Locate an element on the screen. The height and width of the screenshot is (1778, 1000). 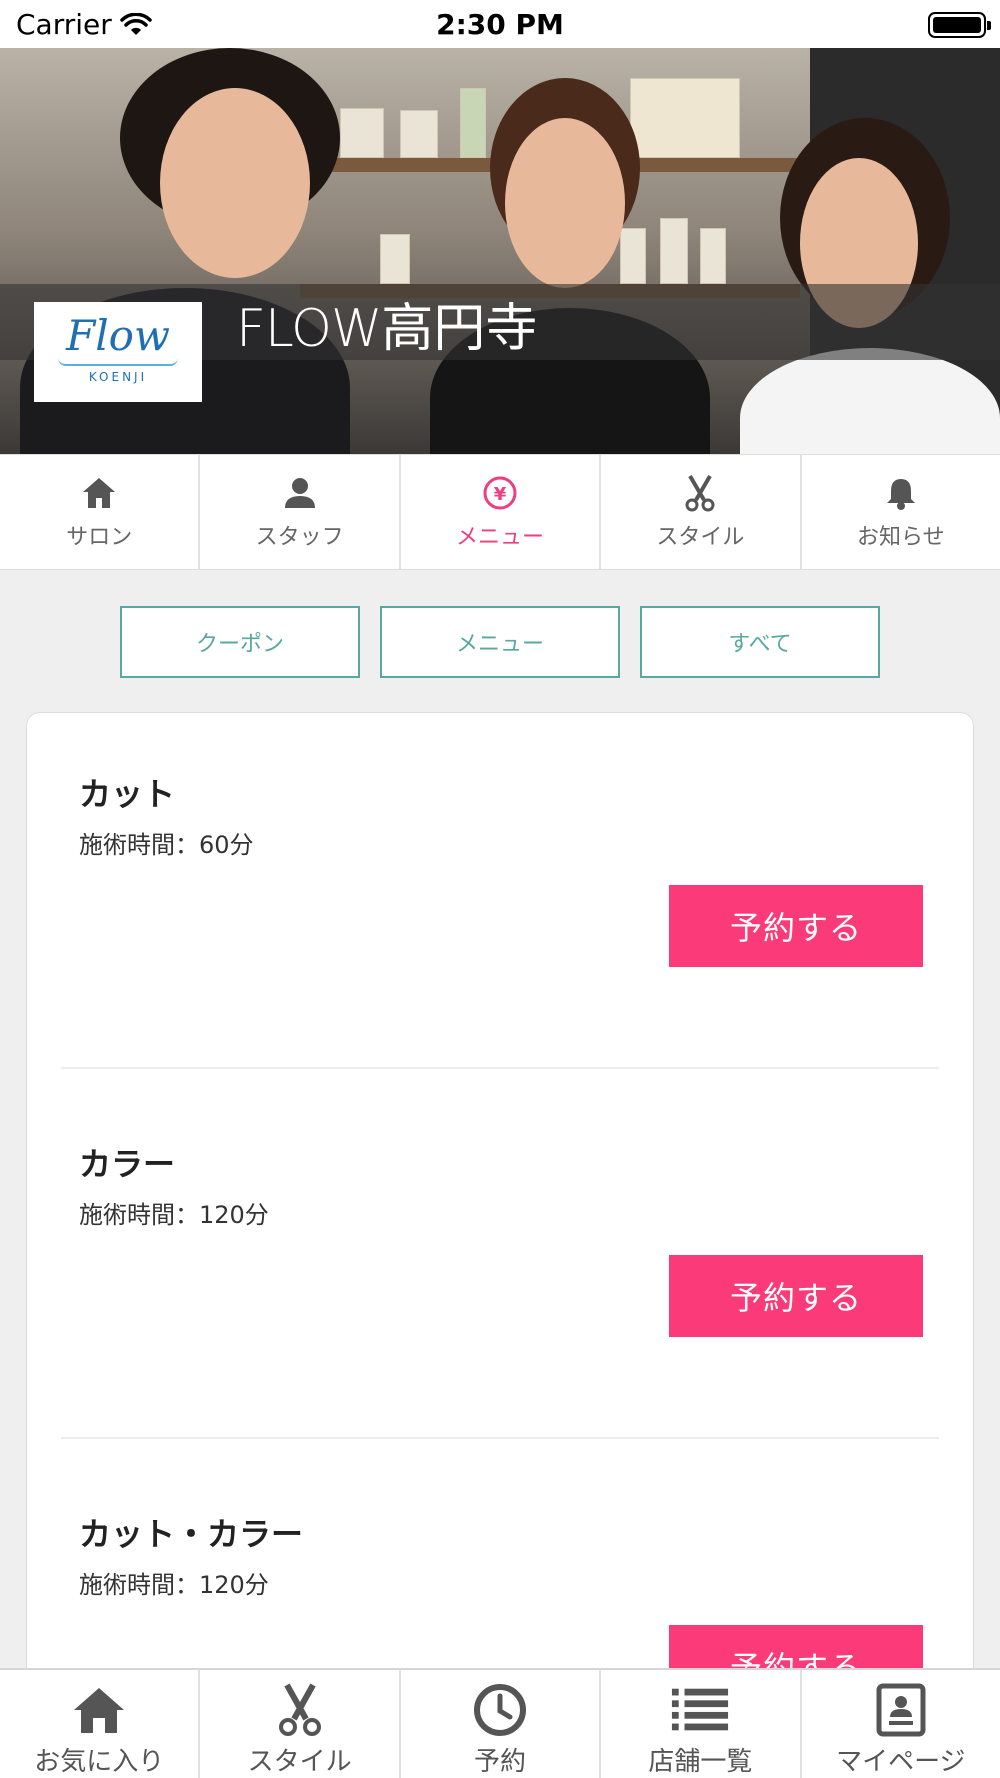
salon-tab-bar: サロン スタッフ ¥ メニュー スタイル お知らせ is located at coordinates (500, 512).